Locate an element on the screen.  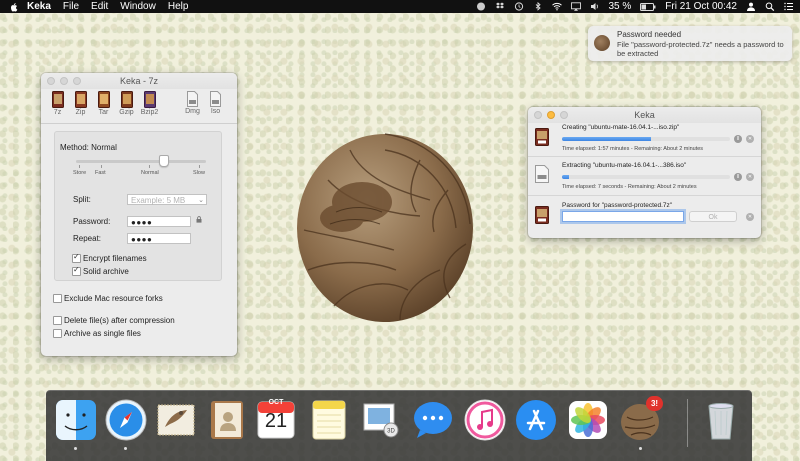
split-select: Example: 5 MB ⌄ is located at coordinates (167, 199).